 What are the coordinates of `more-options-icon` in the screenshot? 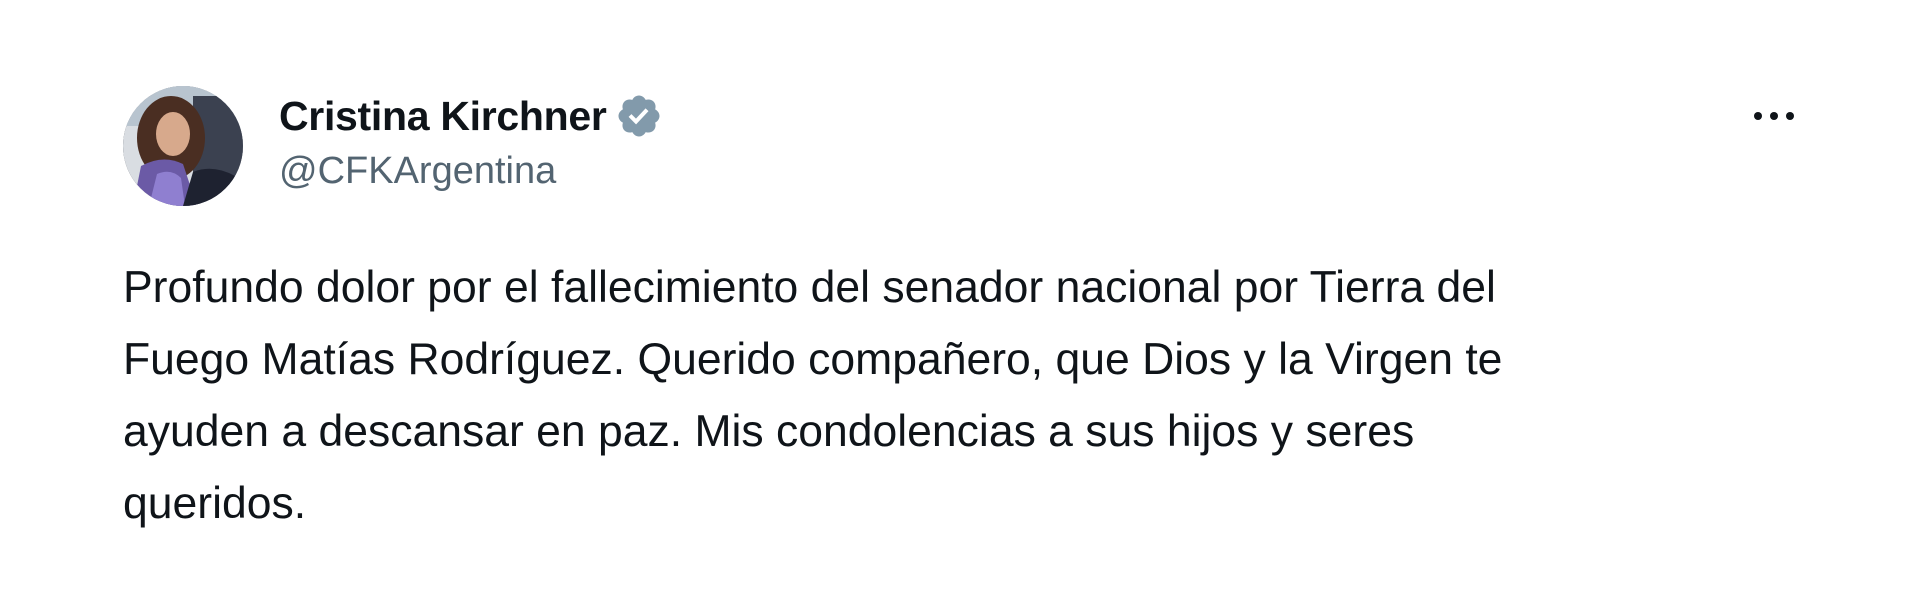 It's located at (1774, 116).